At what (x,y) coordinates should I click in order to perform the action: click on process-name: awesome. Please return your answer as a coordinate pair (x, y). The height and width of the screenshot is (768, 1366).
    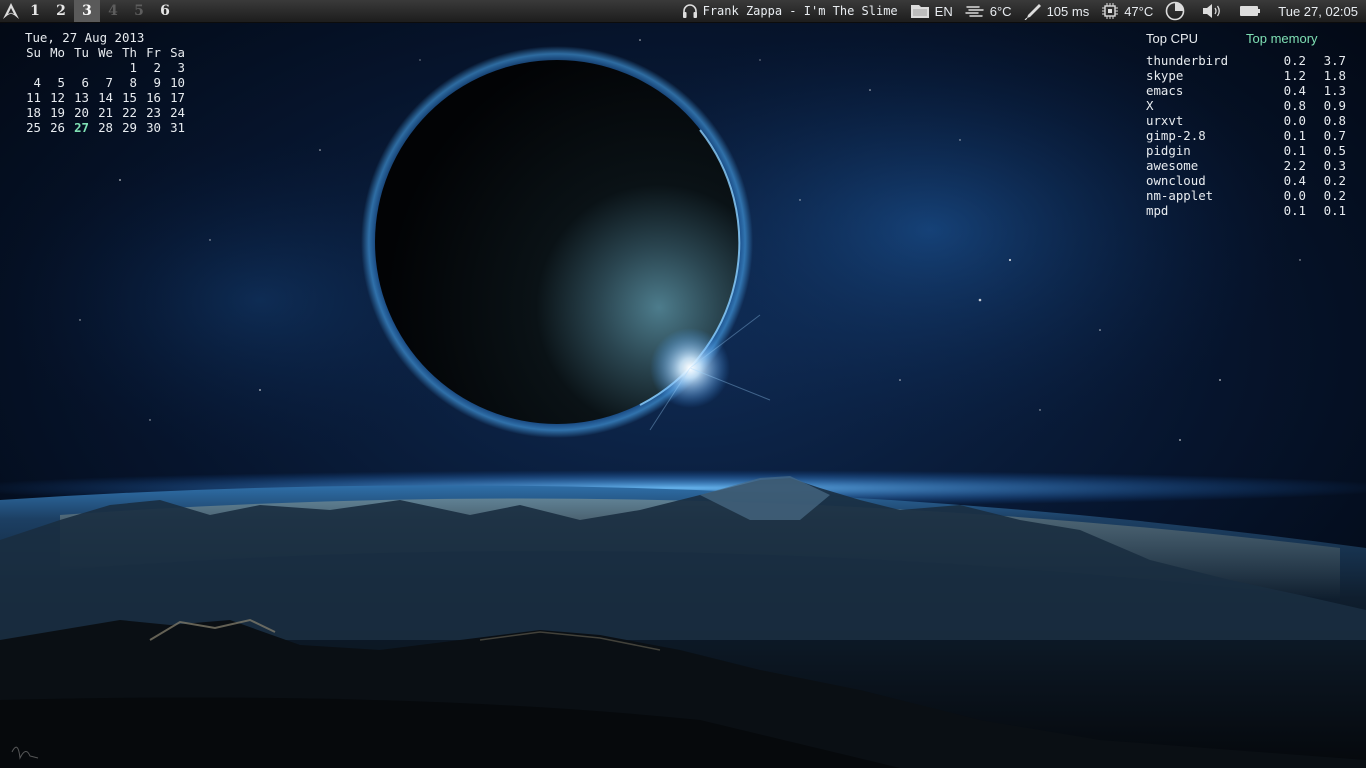
    Looking at the image, I should click on (1172, 165).